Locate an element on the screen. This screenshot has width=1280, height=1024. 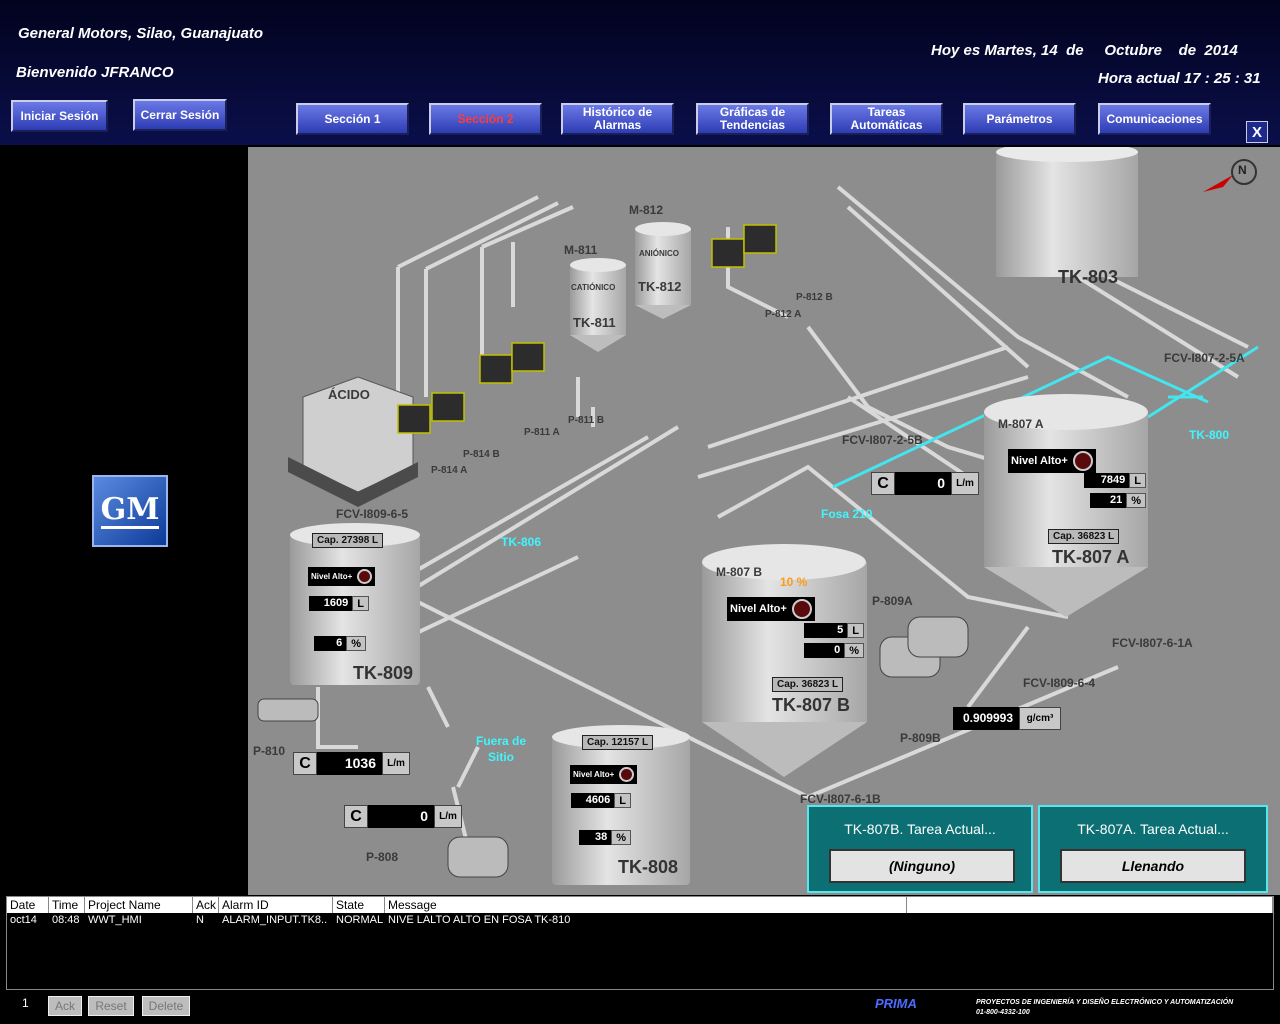
density-unit: g/cm³ is located at coordinates (1040, 718).